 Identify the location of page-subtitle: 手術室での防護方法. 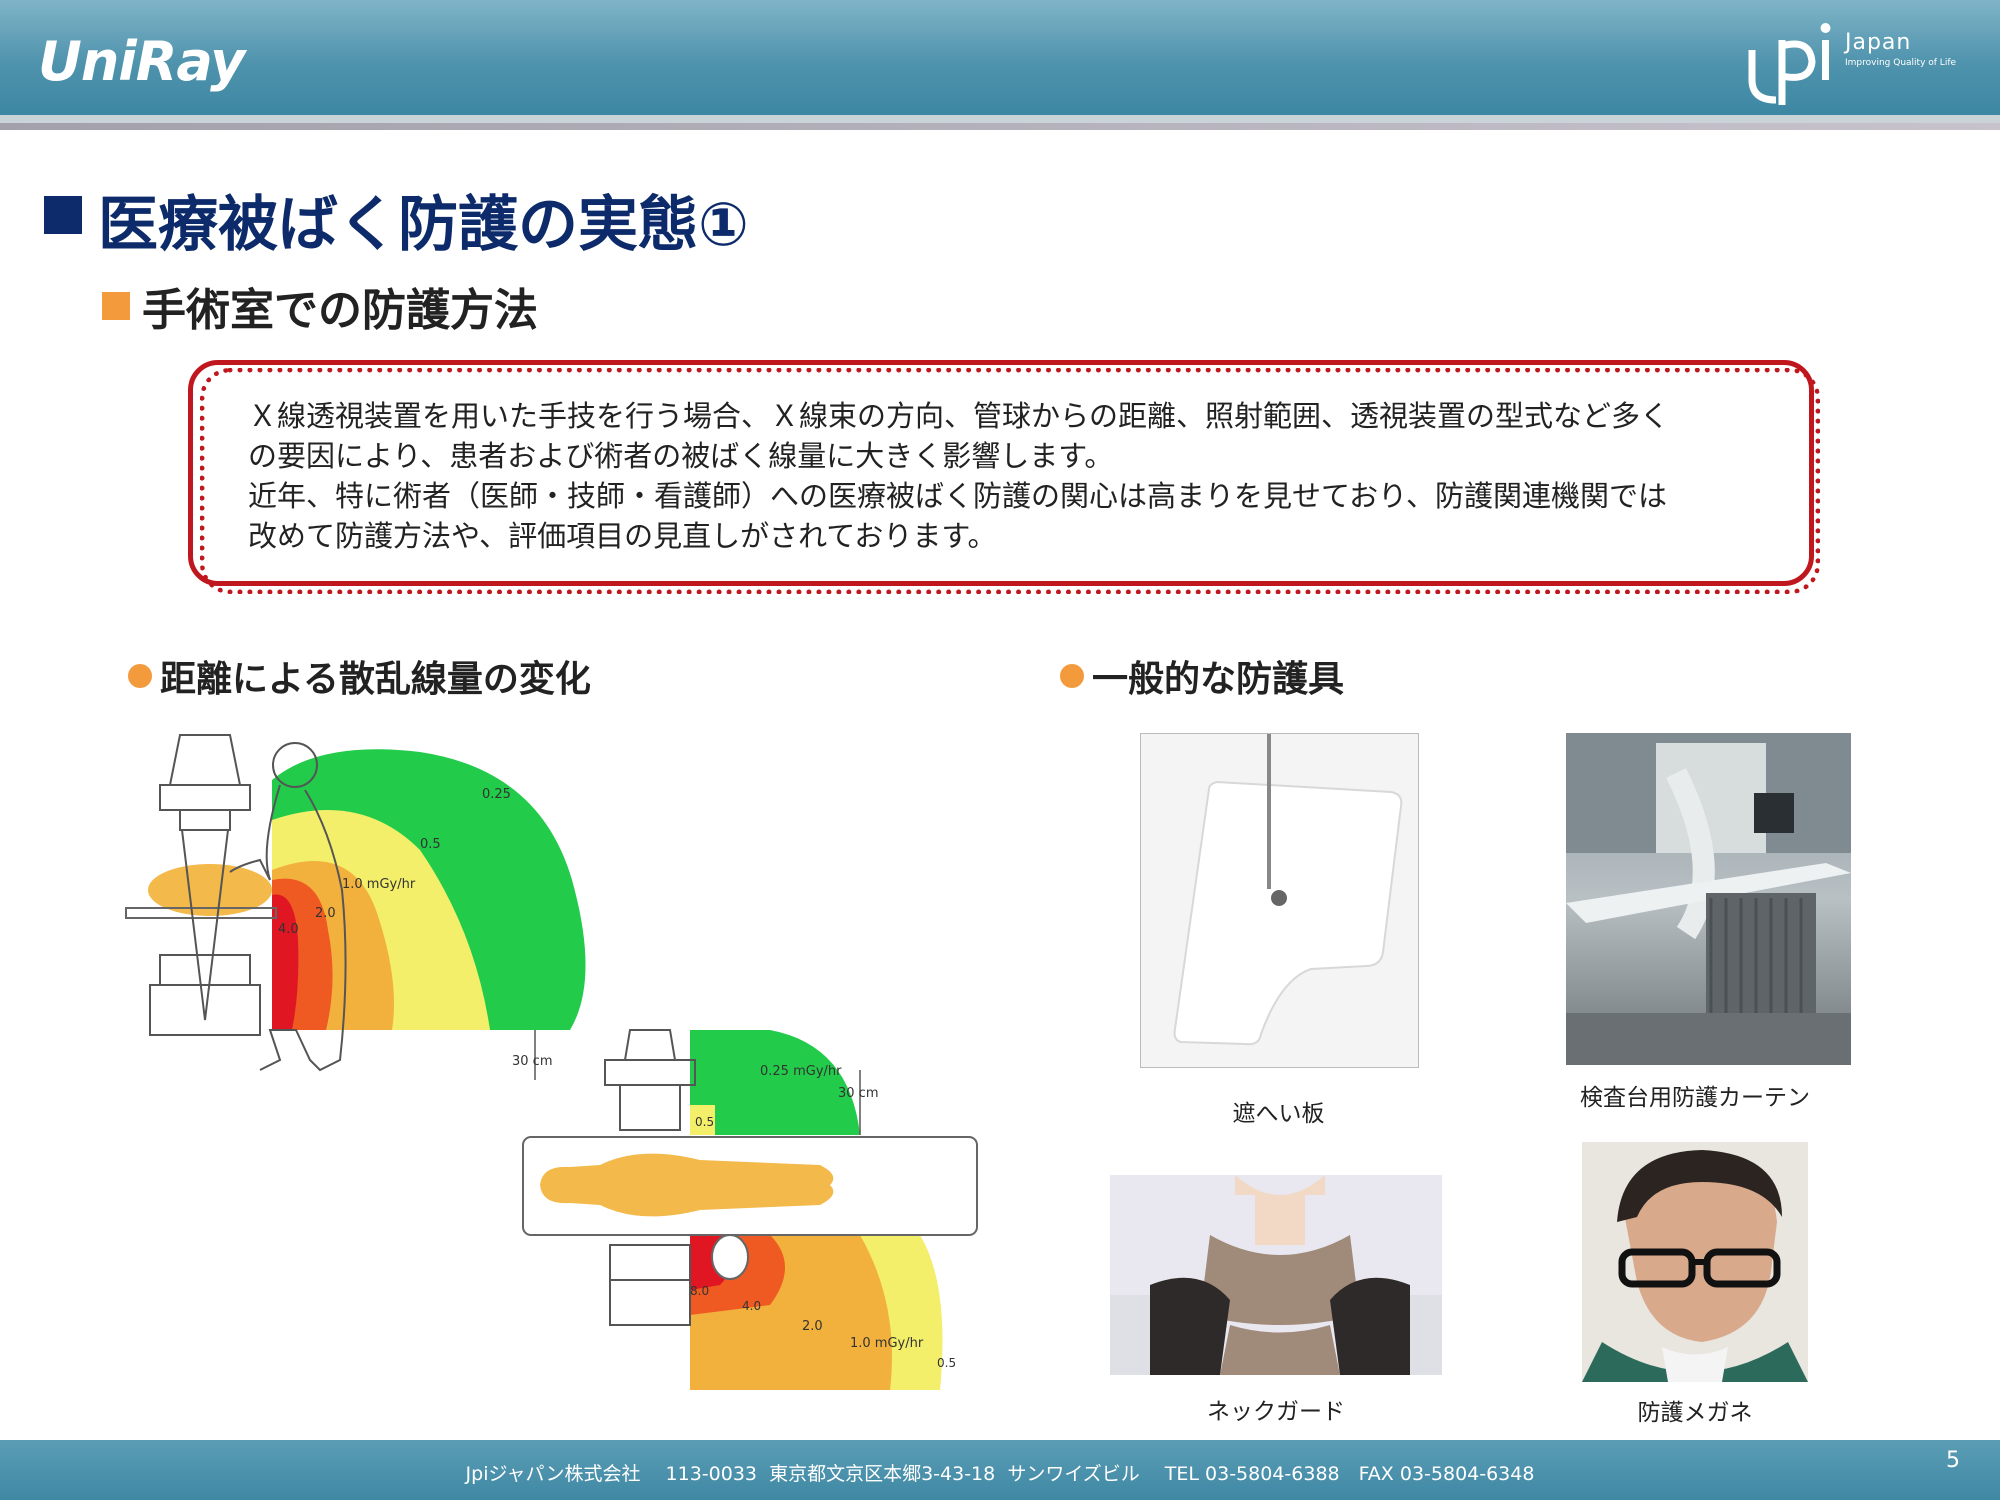
(340, 310).